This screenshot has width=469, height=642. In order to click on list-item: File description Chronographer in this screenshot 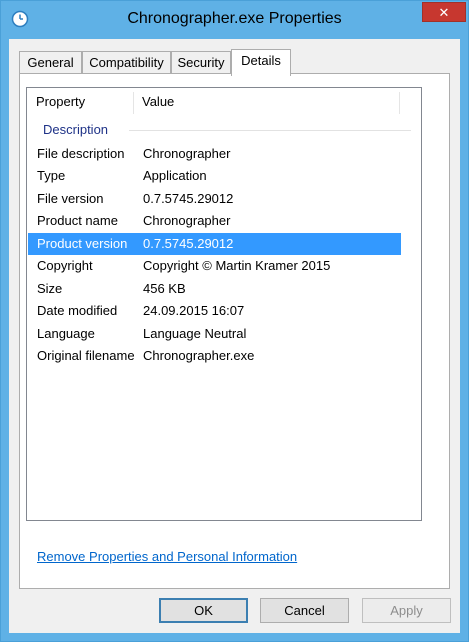, I will do `click(224, 154)`.